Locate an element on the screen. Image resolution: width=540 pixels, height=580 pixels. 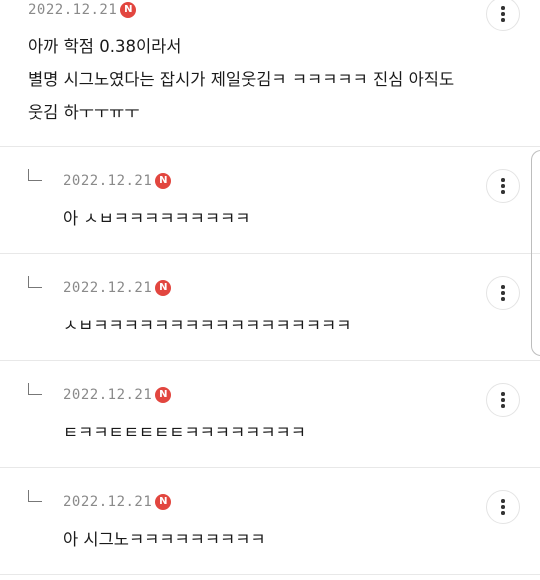
comment-text: ㅌㅋㅋㅌㅌㅌㅌㅌㅋㅋㅋㅋㅋㅋㅋㅋ is located at coordinates (184, 432).